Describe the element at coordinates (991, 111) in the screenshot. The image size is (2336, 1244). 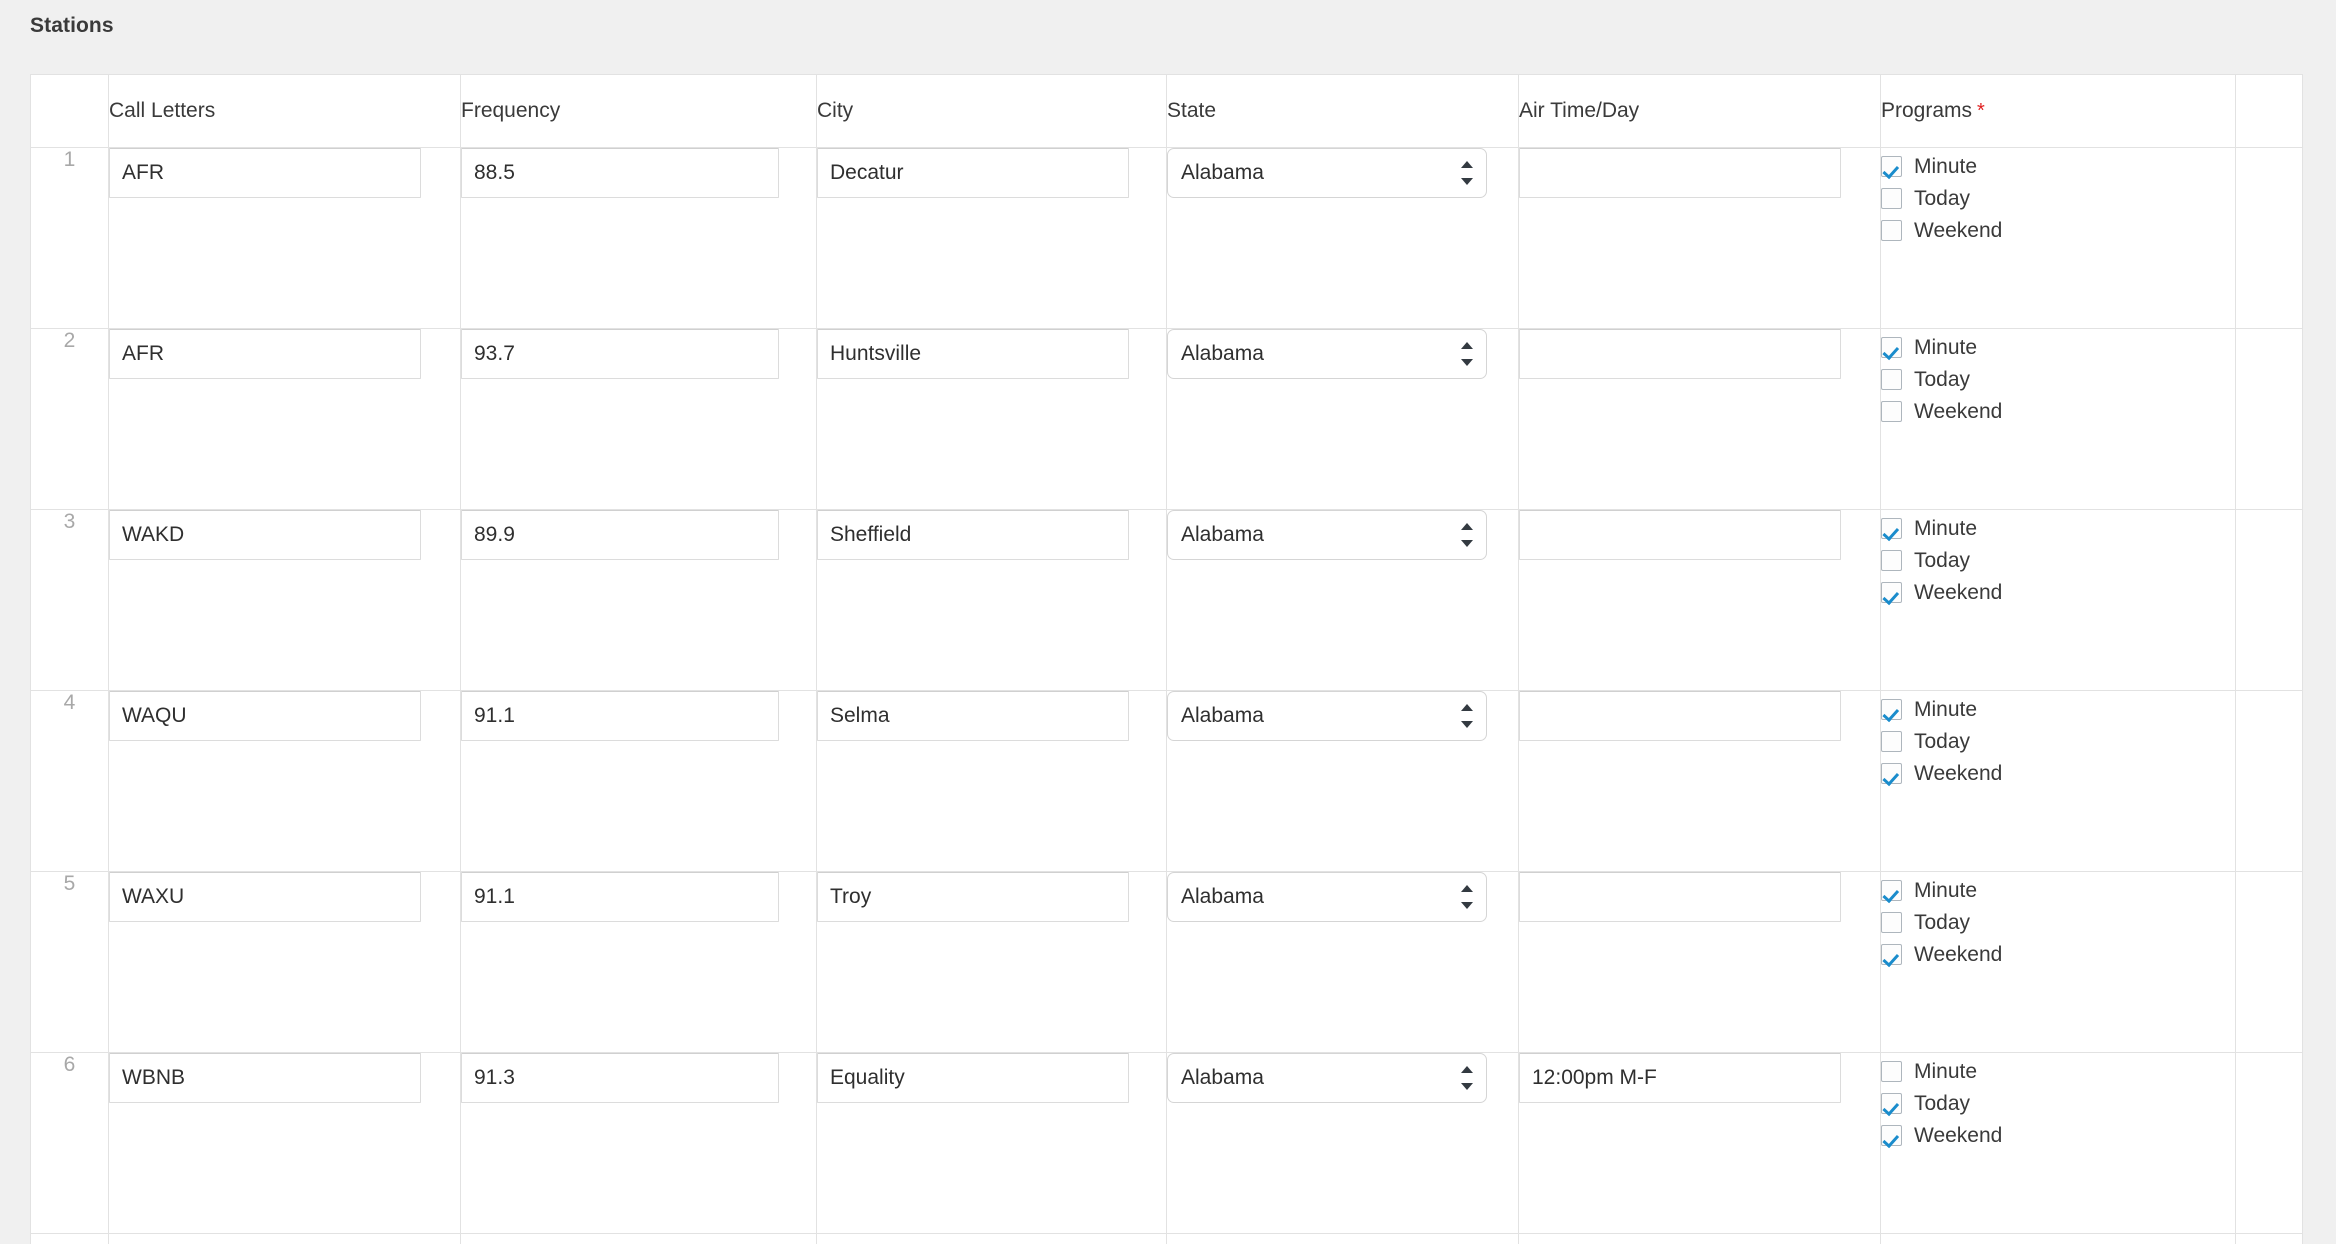
I see `column-header-city: City` at that location.